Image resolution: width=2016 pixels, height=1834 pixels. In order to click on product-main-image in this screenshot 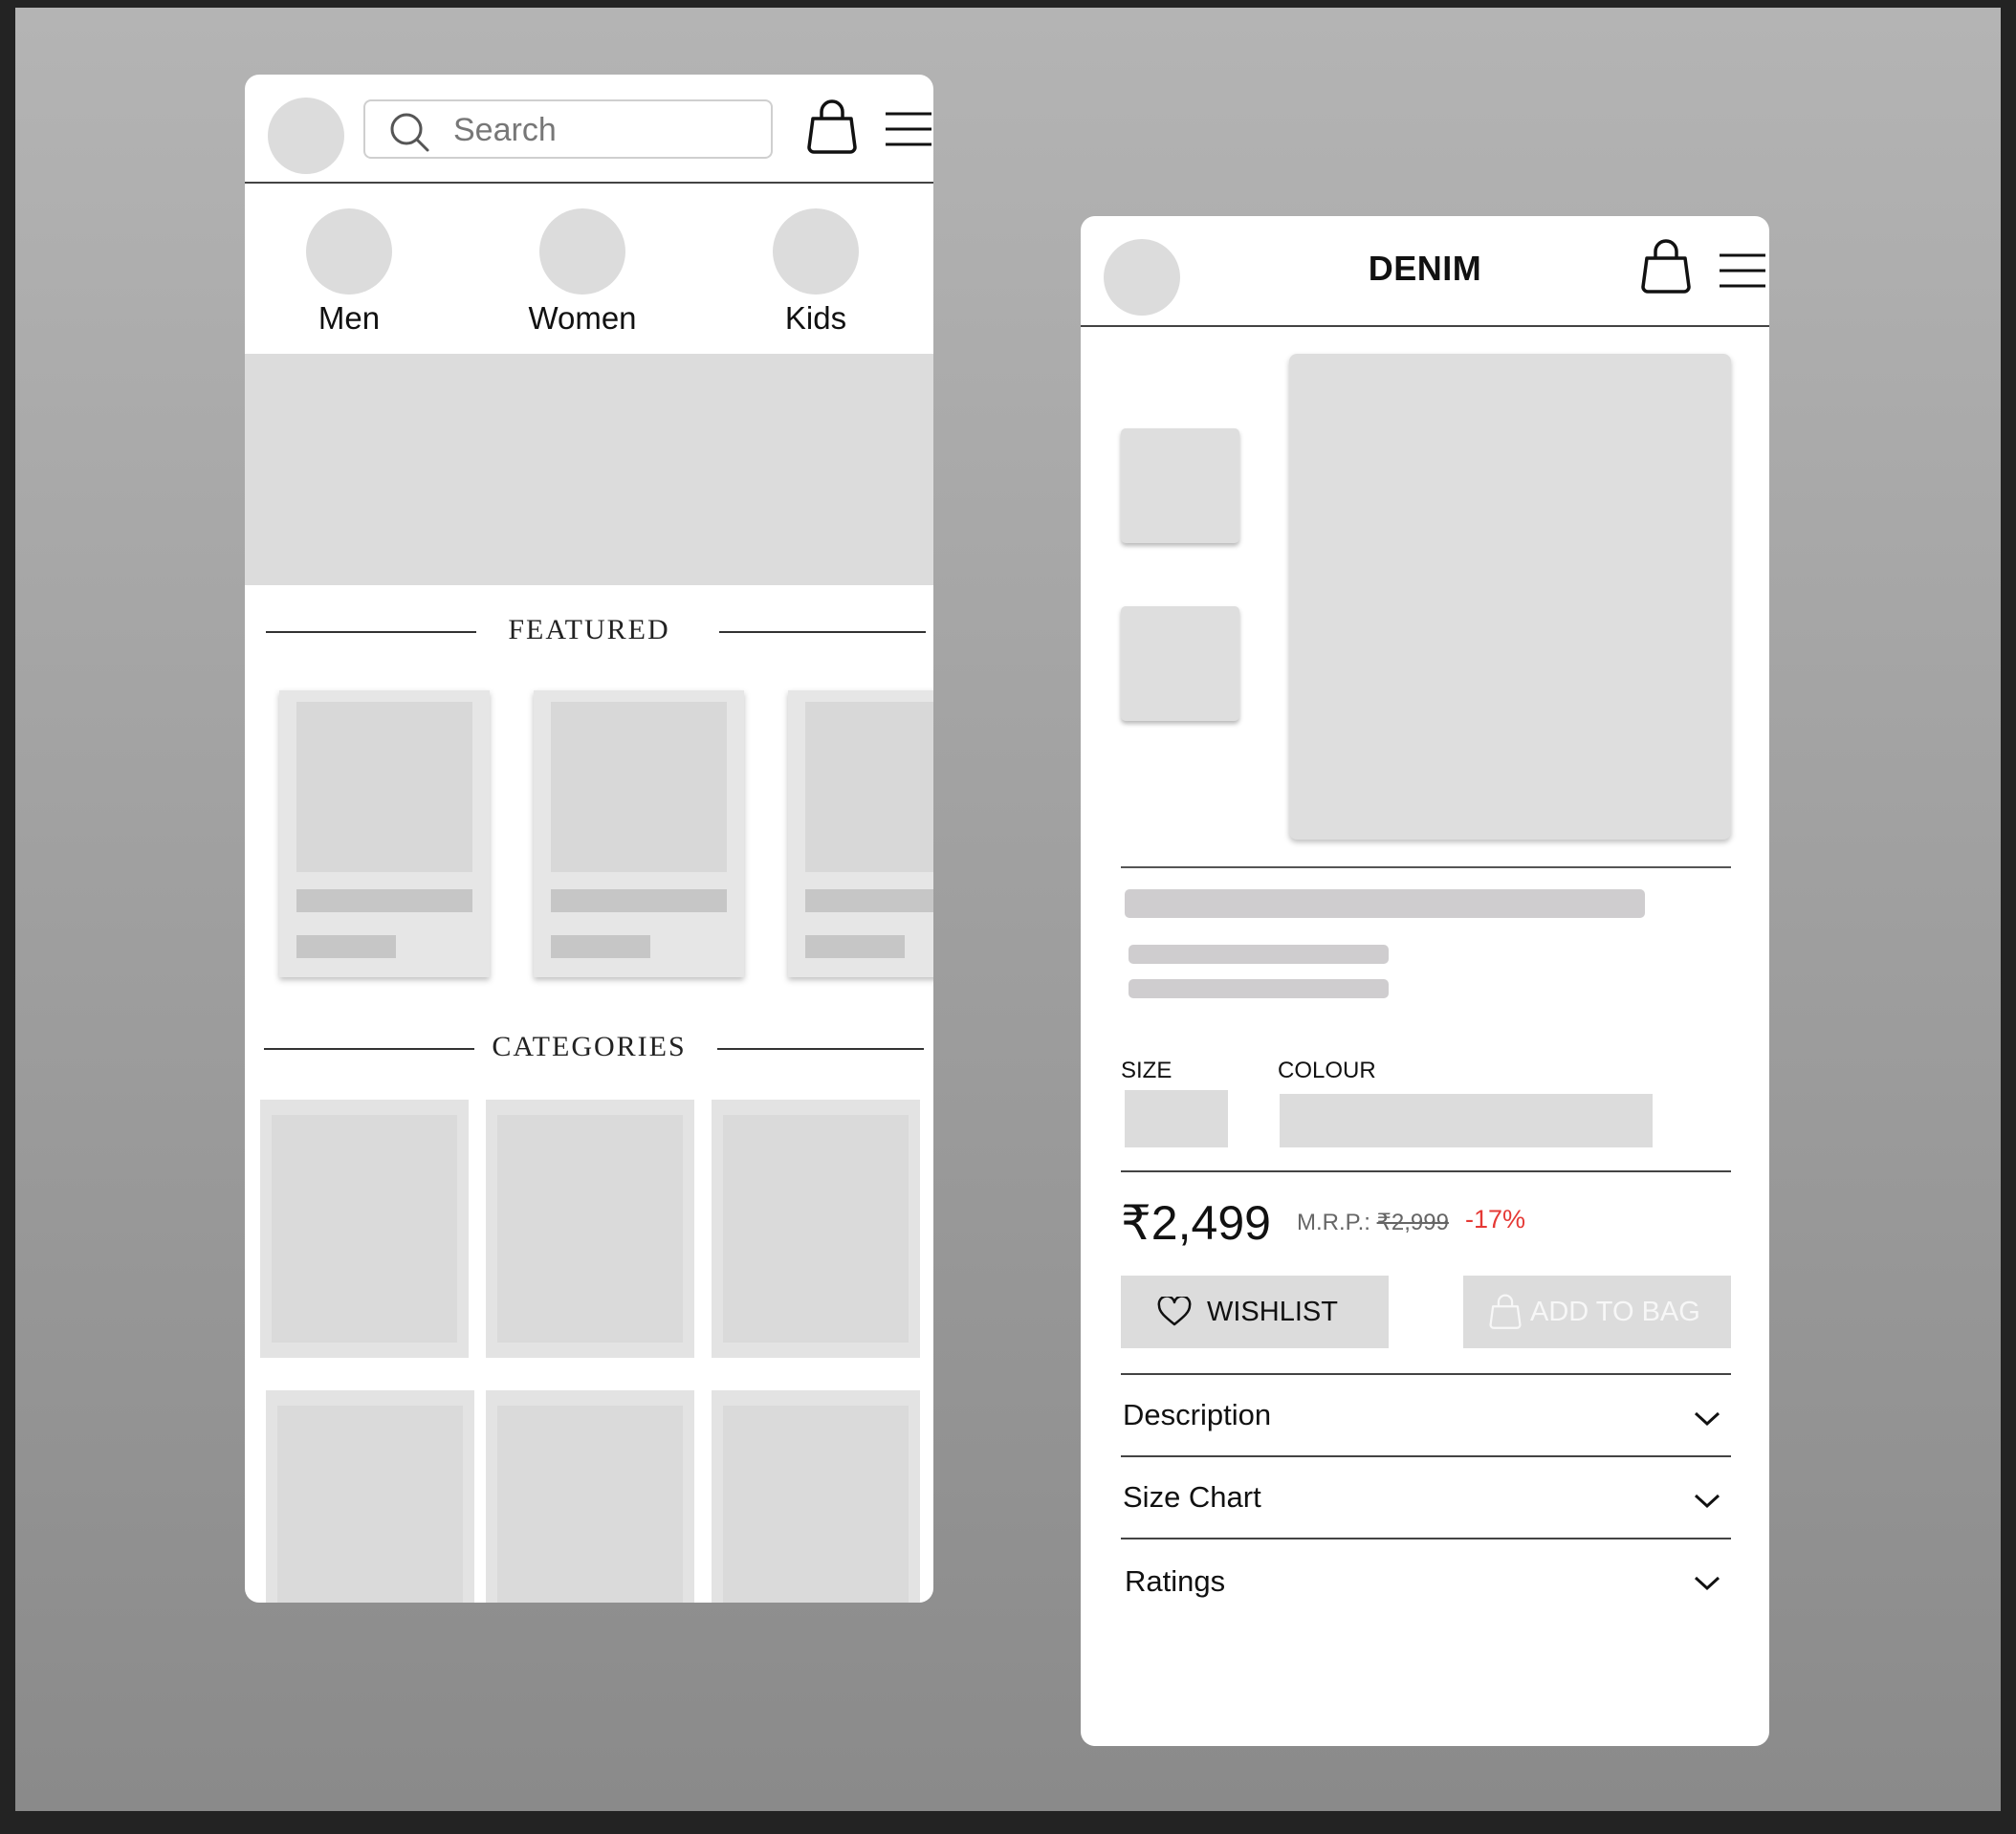, I will do `click(1510, 597)`.